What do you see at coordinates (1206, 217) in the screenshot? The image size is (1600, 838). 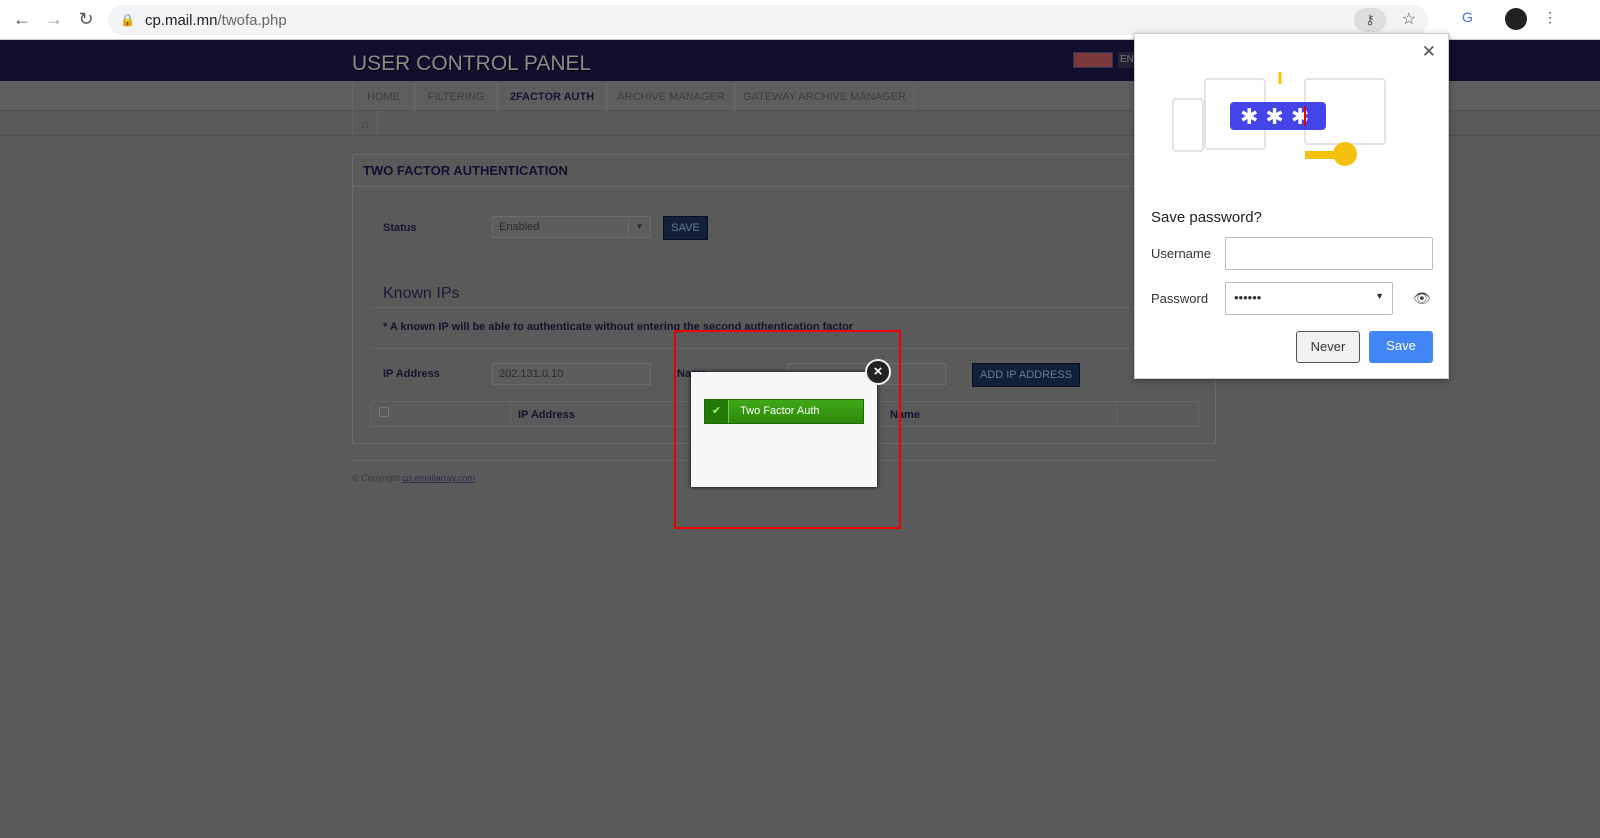 I see `dialog-title: Save password?` at bounding box center [1206, 217].